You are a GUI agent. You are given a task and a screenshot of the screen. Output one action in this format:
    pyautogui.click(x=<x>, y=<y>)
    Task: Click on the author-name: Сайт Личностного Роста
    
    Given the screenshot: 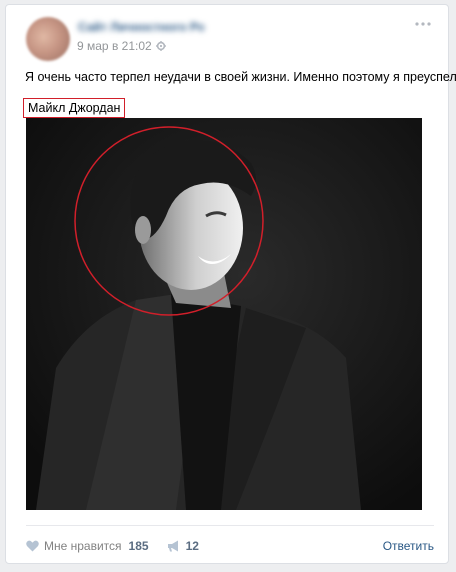 What is the action you would take?
    pyautogui.click(x=141, y=27)
    